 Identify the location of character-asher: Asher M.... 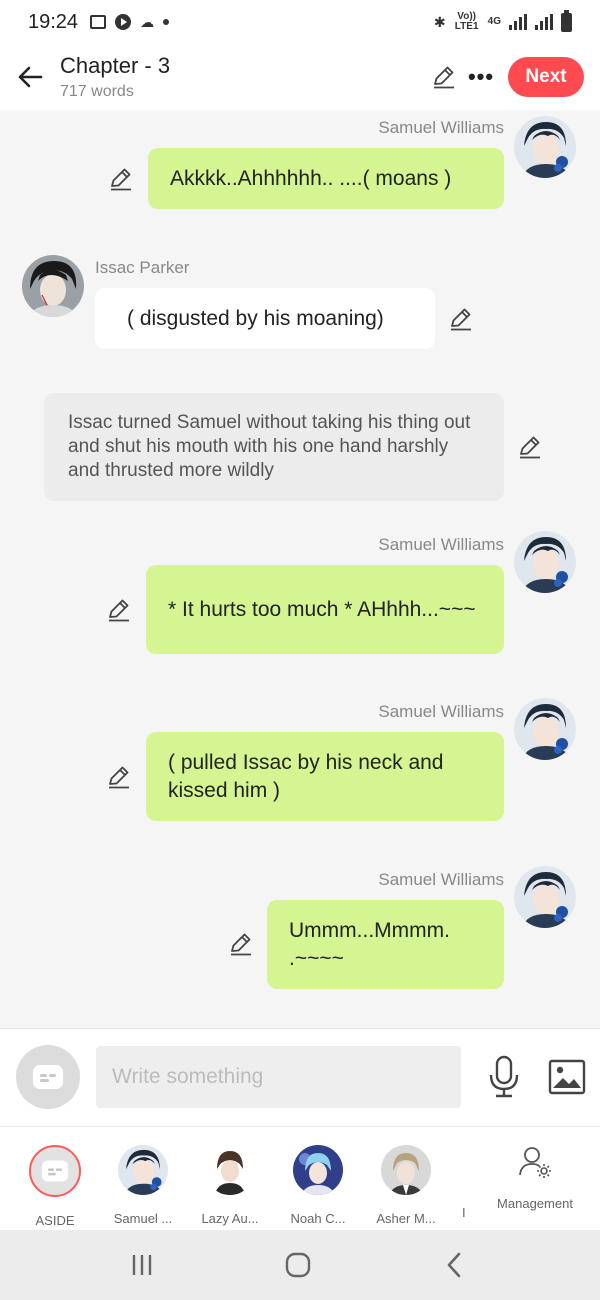
(406, 1185).